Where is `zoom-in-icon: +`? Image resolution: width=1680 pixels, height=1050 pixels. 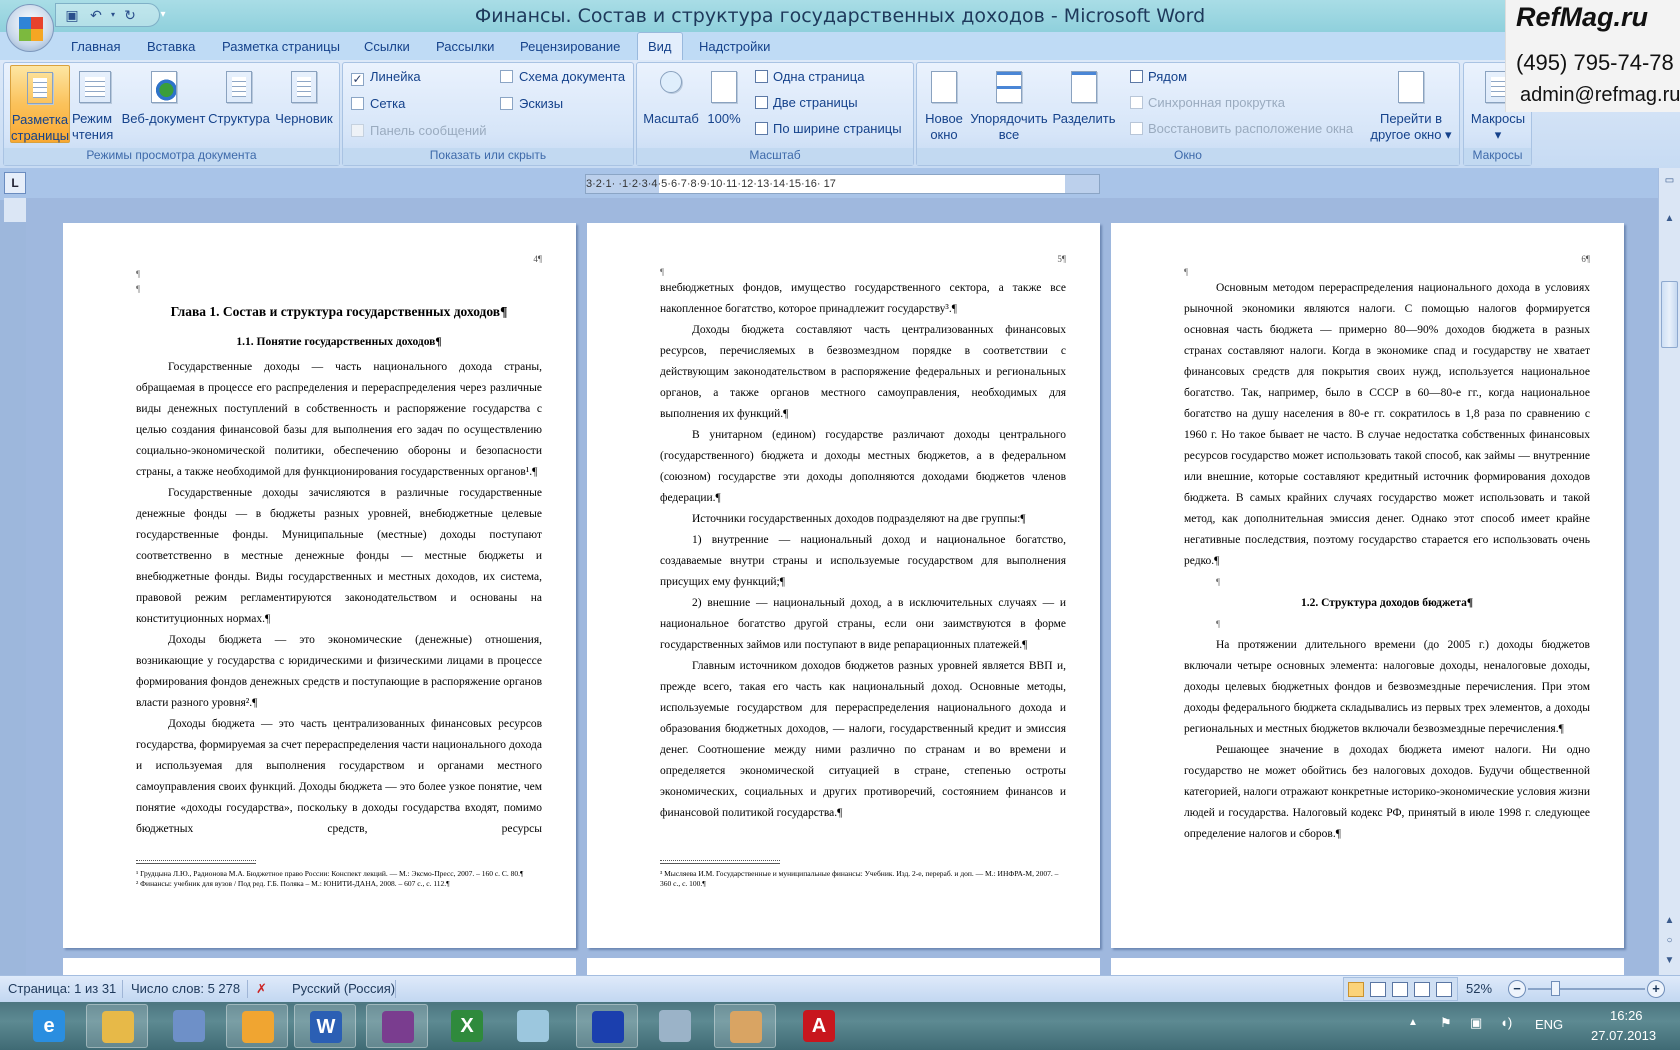
zoom-in-icon: + is located at coordinates (1656, 989).